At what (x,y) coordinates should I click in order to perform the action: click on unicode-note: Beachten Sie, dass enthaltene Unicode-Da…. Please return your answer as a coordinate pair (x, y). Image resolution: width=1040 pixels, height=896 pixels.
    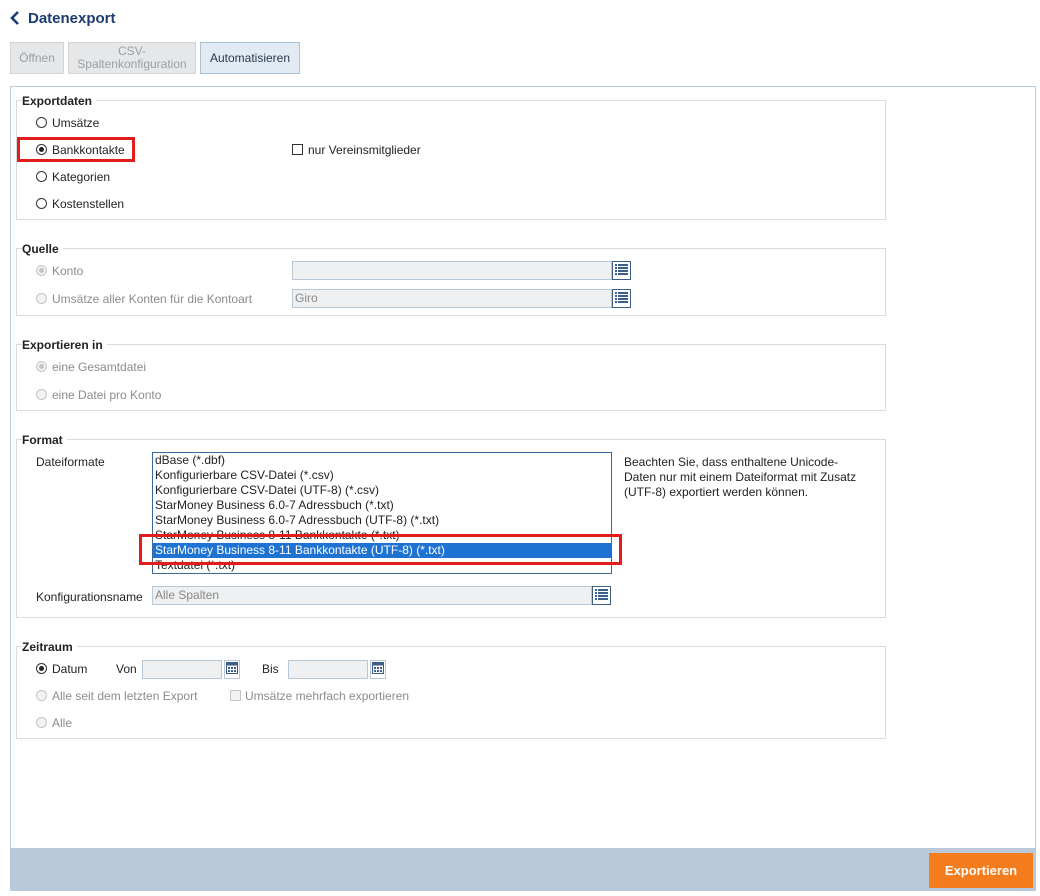
    Looking at the image, I should click on (740, 477).